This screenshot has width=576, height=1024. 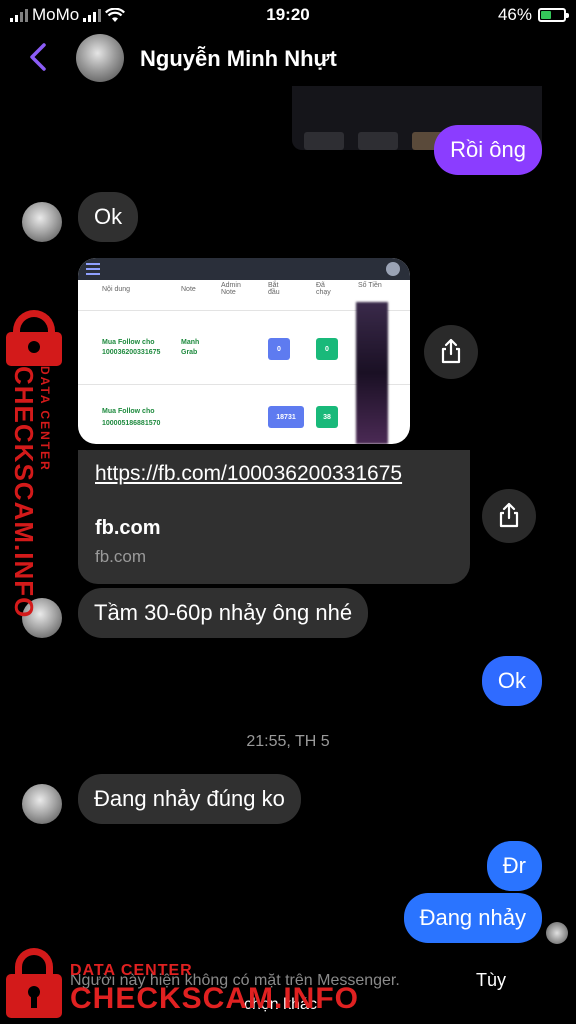 I want to click on redacted-area, so click(x=372, y=373).